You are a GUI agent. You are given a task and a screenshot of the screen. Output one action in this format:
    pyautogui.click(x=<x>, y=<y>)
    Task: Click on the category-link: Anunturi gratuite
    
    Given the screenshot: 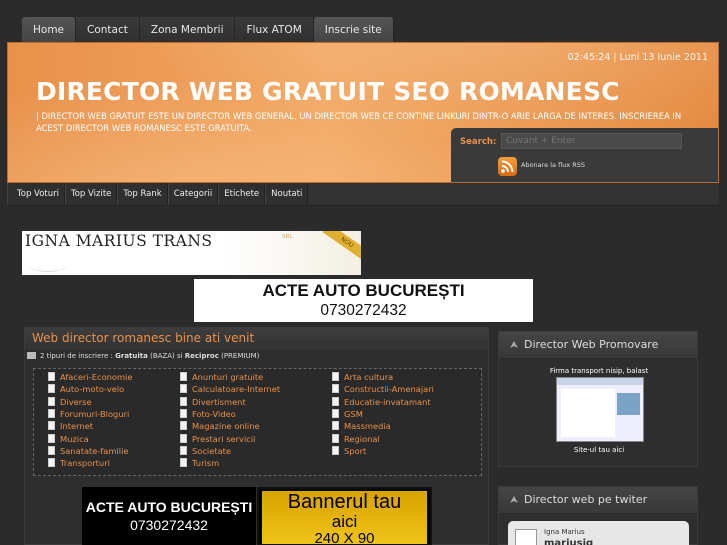 What is the action you would take?
    pyautogui.click(x=221, y=377)
    